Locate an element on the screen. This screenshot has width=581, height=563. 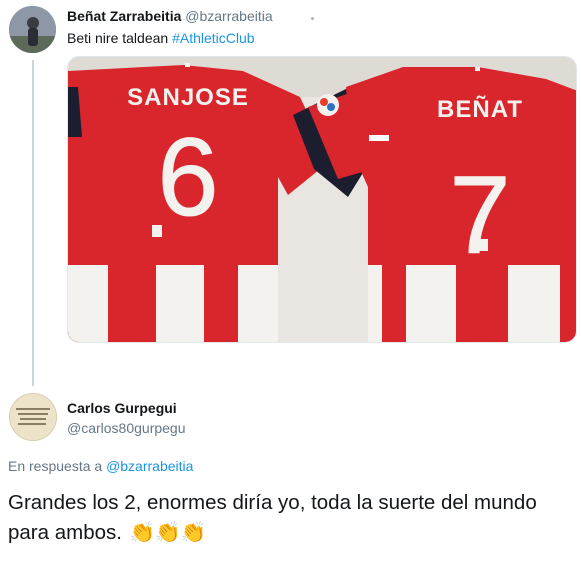
reply-avatar is located at coordinates (33, 417).